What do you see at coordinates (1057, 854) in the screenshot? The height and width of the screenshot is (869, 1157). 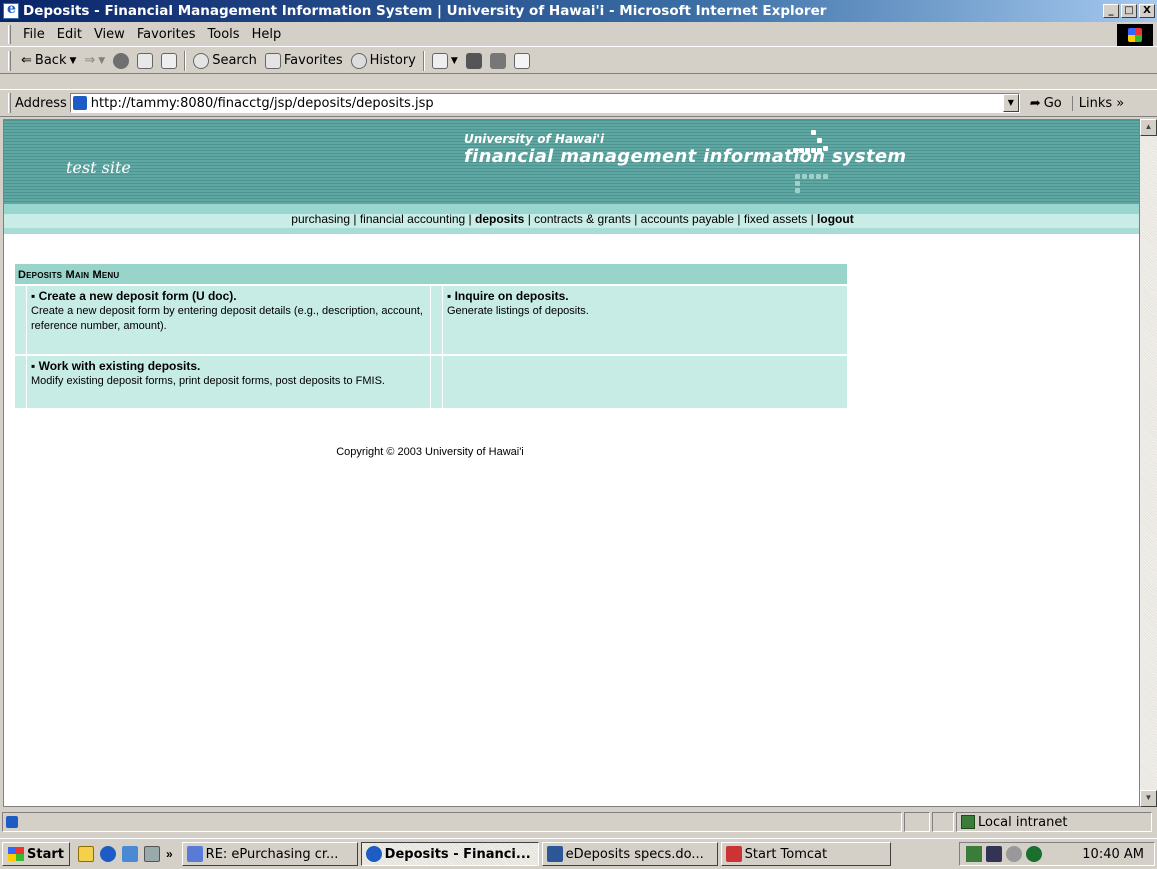 I see `system-tray: 10:40 AM` at bounding box center [1057, 854].